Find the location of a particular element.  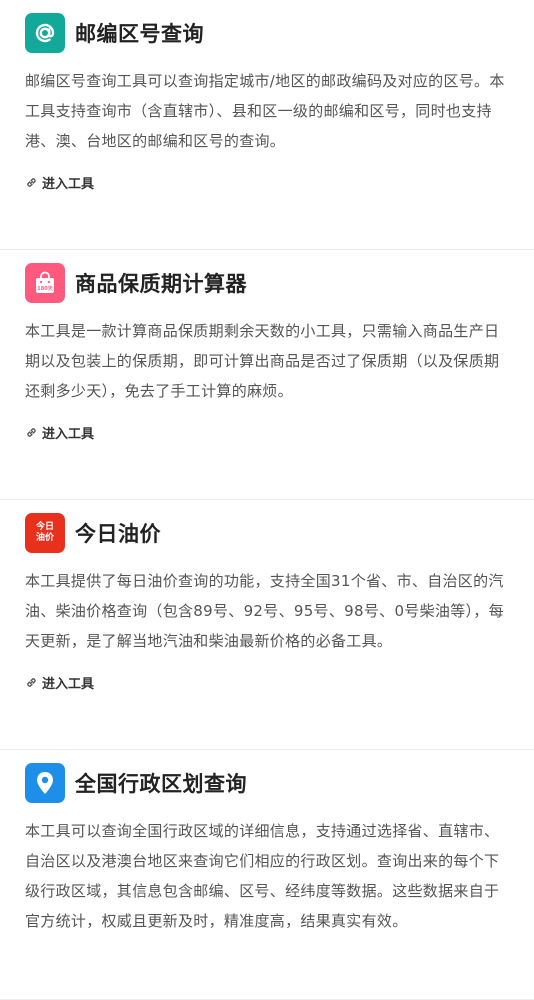

oil-price-icon: 今日 油价 is located at coordinates (45, 533).